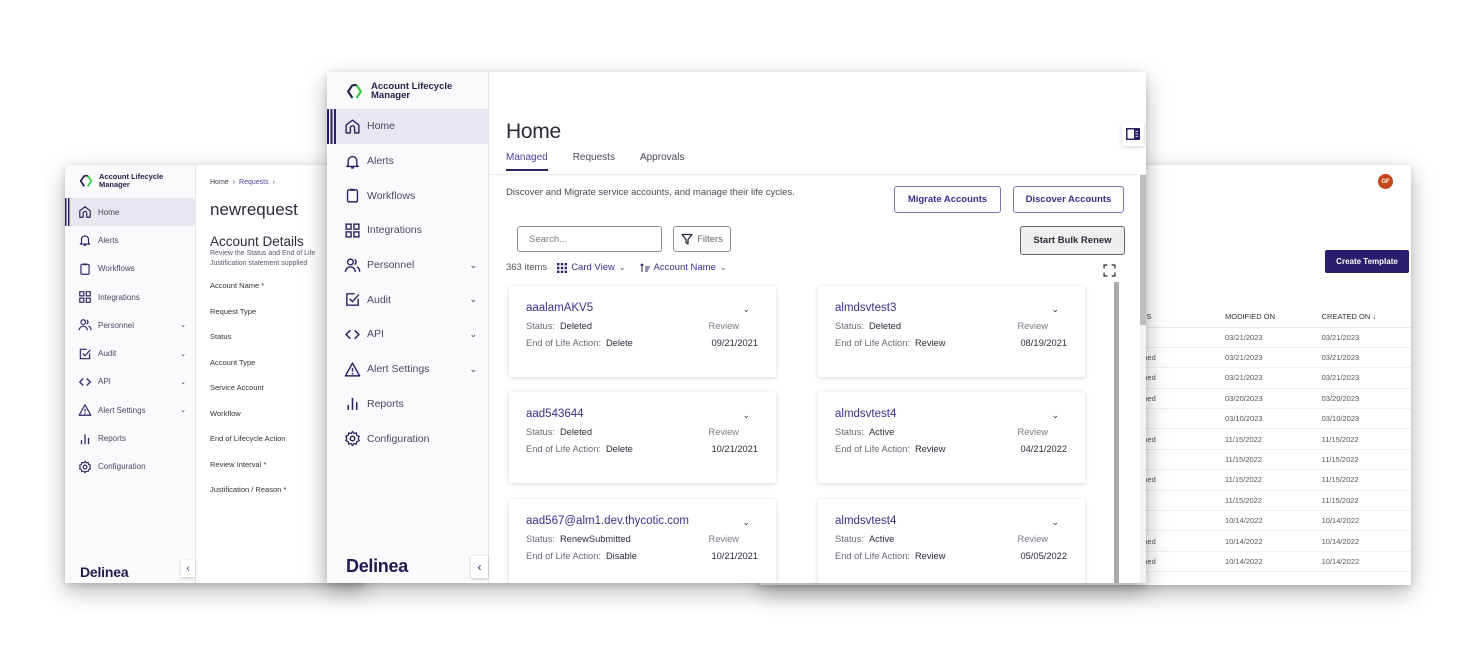 This screenshot has width=1473, height=648. I want to click on review-date: 10/21/2021, so click(734, 556).